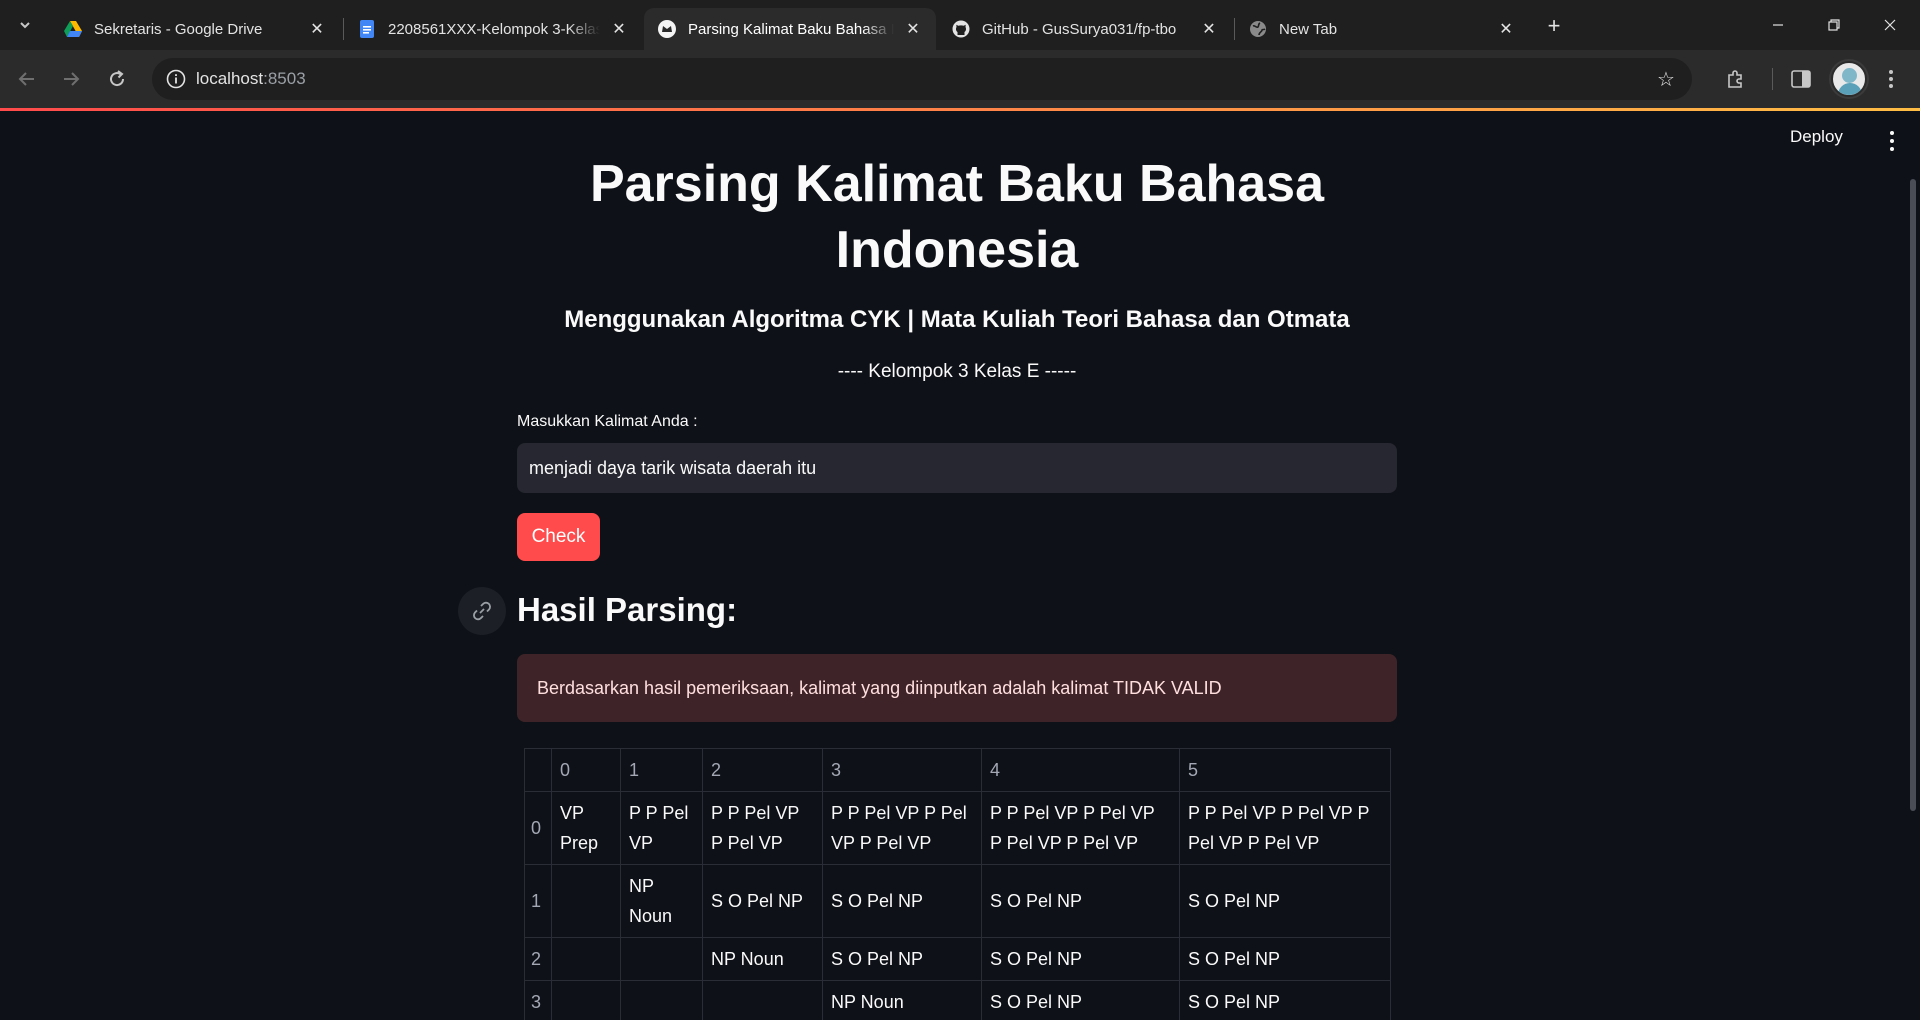  I want to click on bookmark-star-icon: ☆, so click(1666, 79).